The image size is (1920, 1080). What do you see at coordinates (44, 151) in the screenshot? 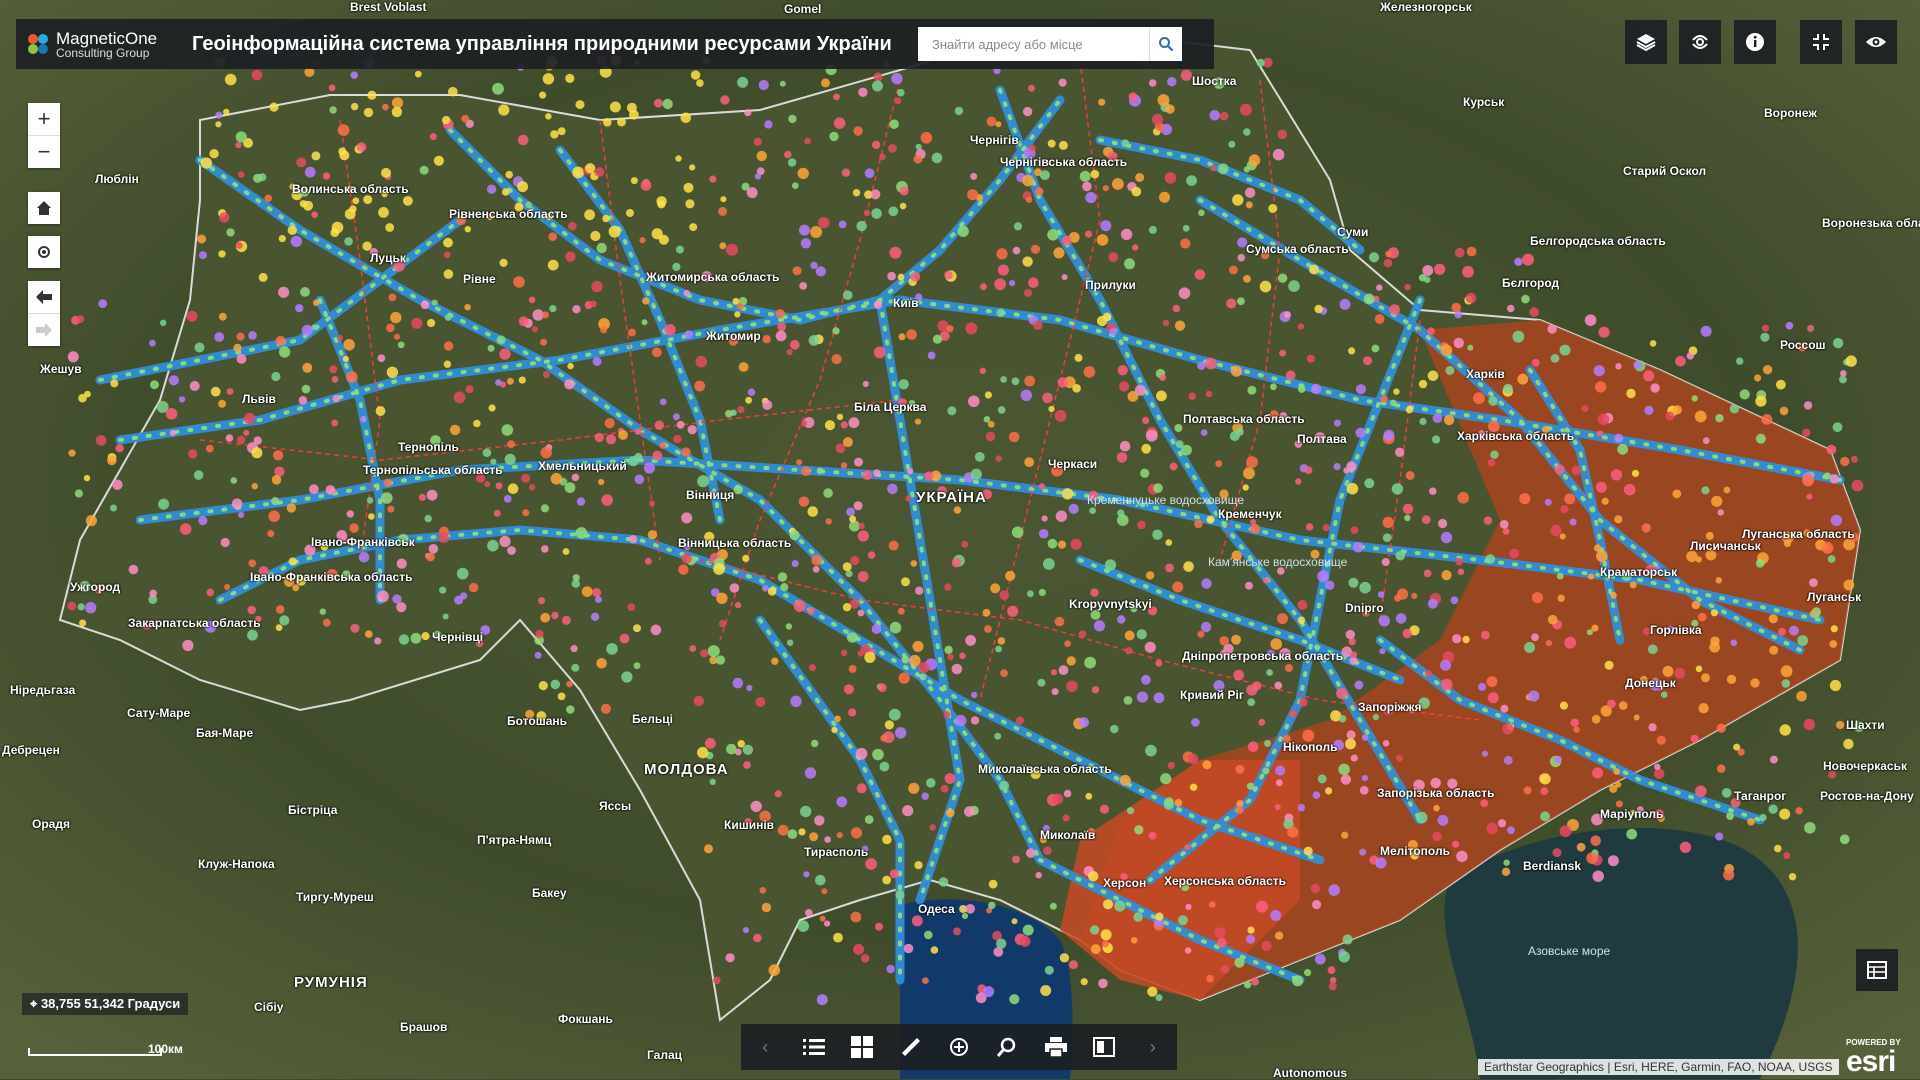
I see `zoom-out-button: −` at bounding box center [44, 151].